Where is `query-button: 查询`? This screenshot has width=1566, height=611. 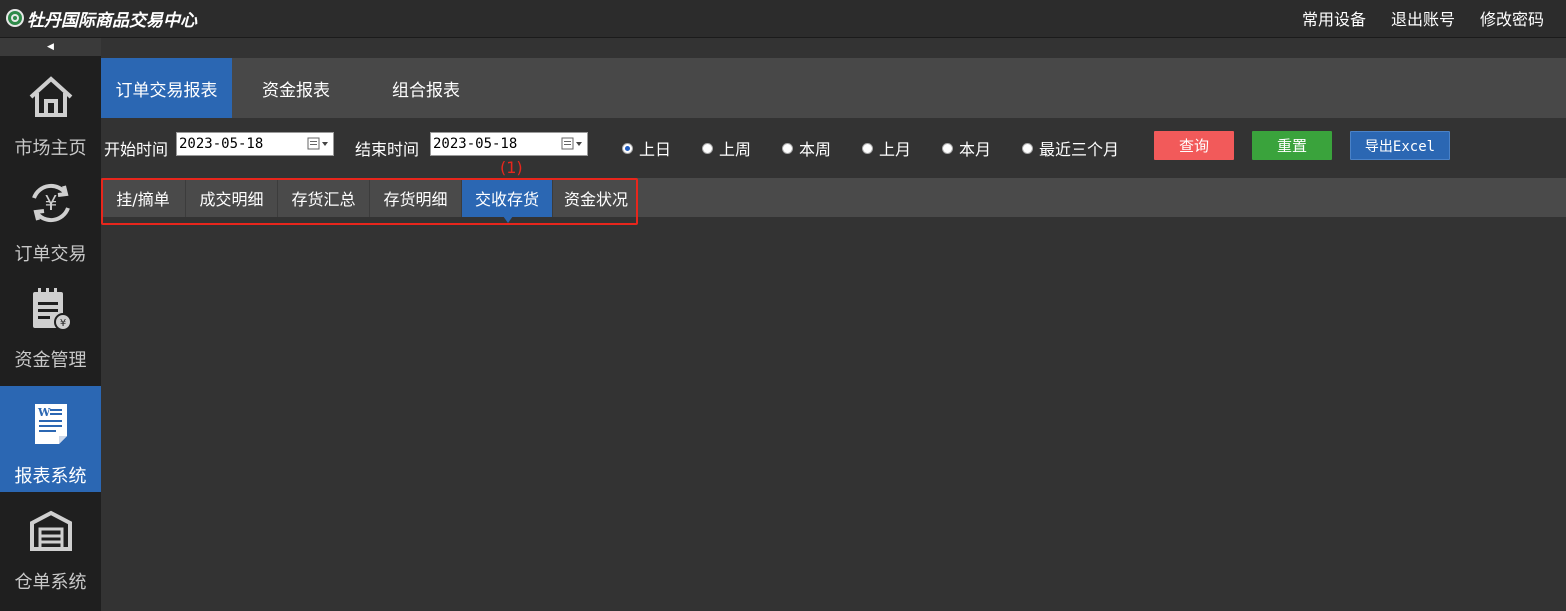 query-button: 查询 is located at coordinates (1194, 145).